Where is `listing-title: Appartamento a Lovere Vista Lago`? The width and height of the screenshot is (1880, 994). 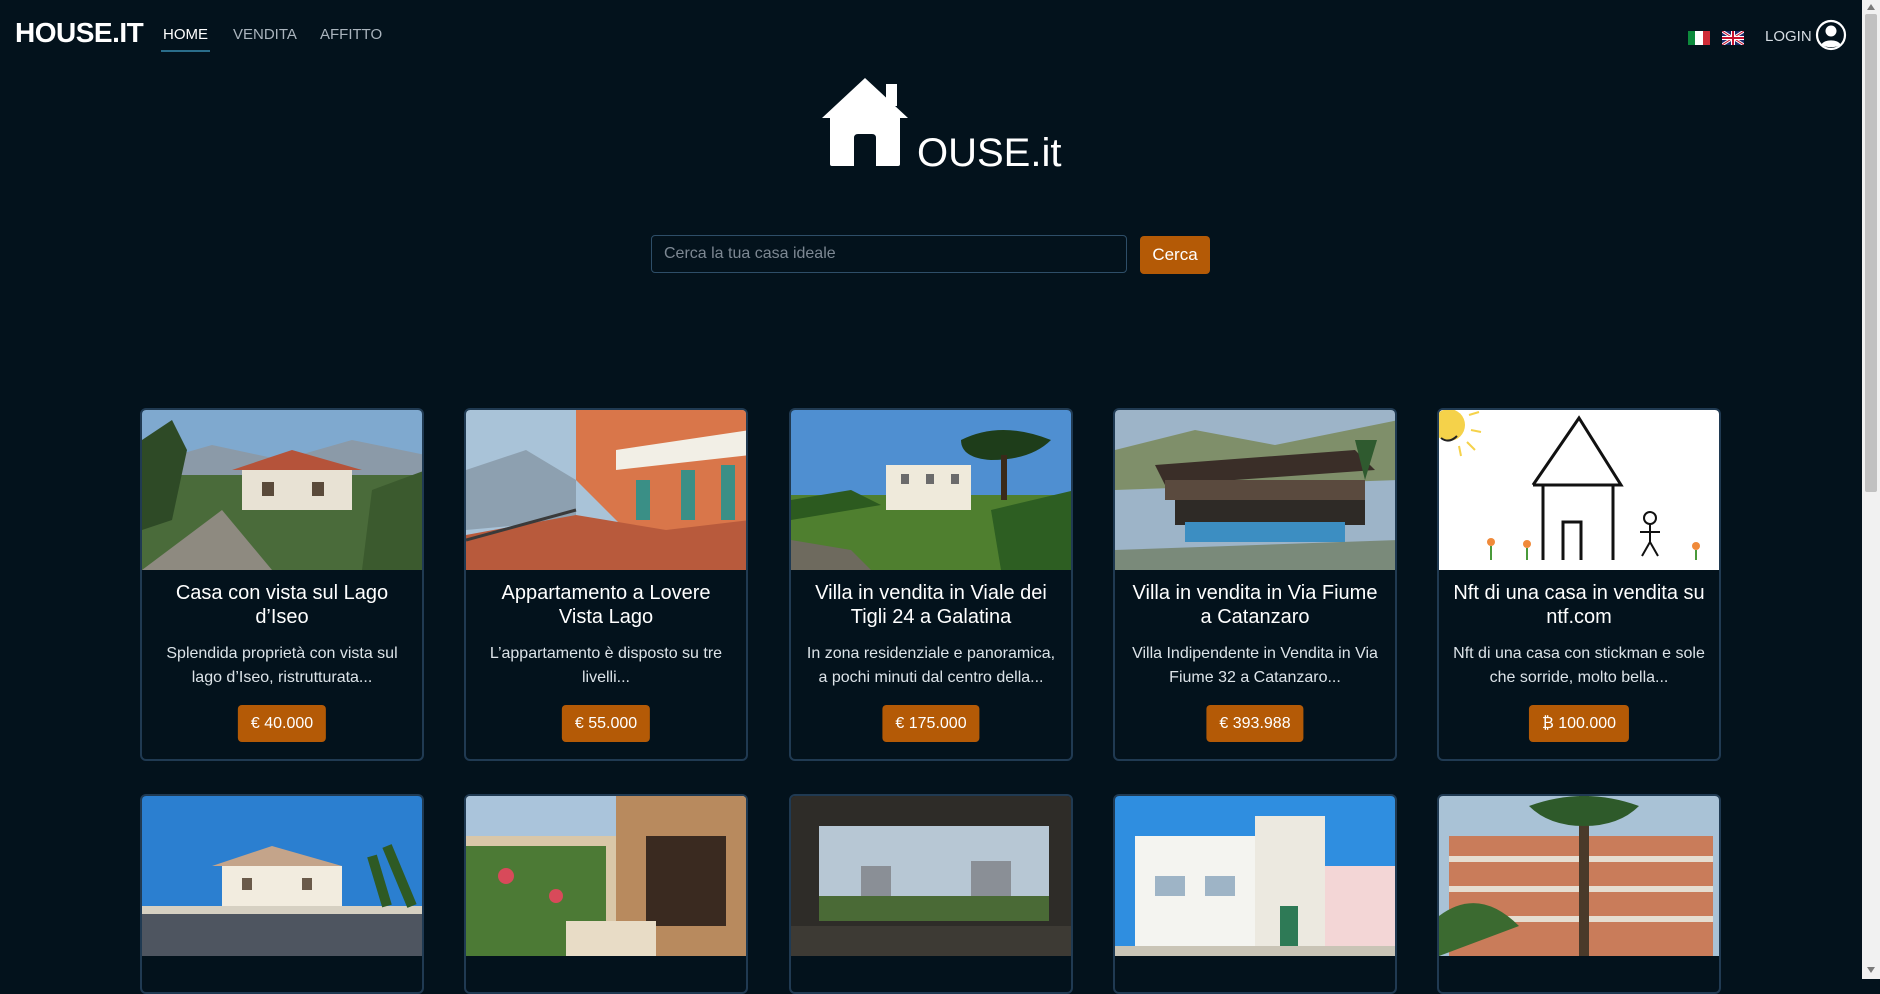 listing-title: Appartamento a Lovere Vista Lago is located at coordinates (606, 605).